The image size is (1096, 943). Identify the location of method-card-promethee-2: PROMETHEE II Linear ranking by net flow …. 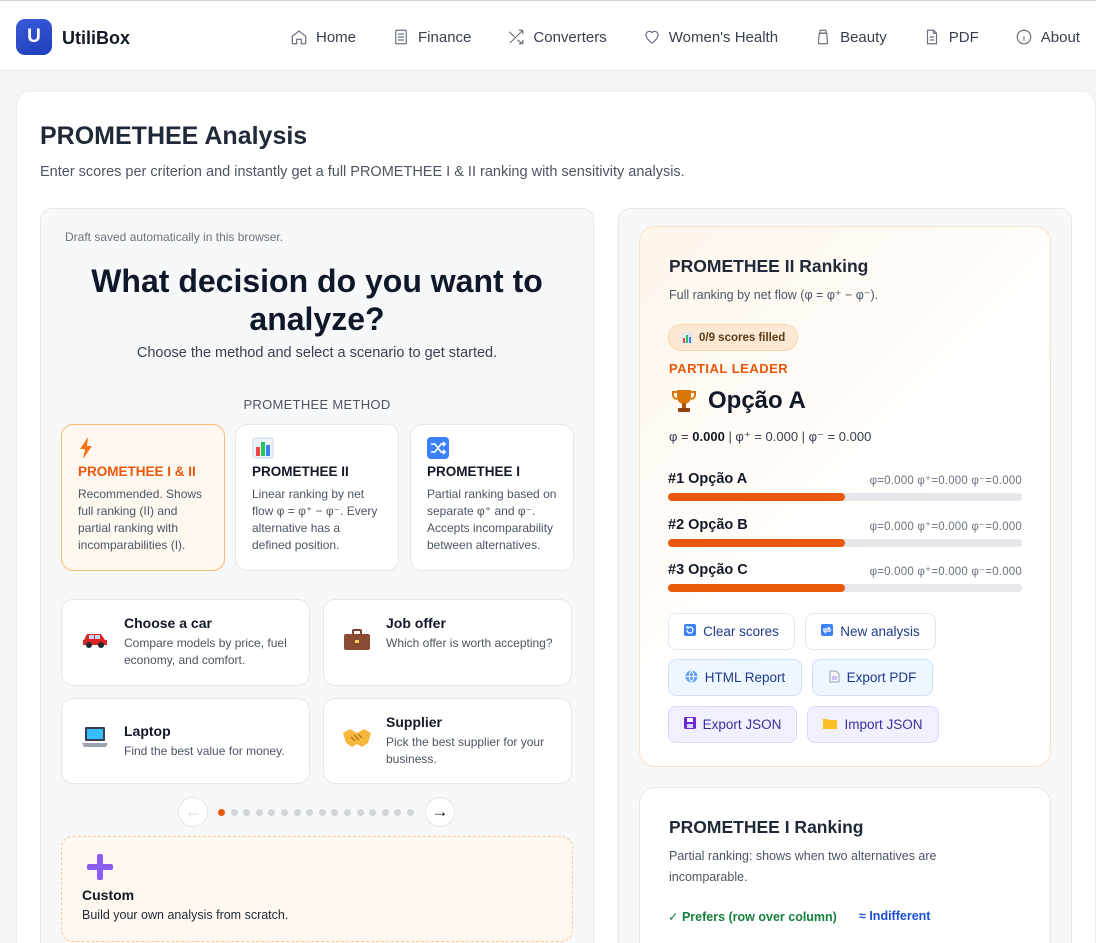
(317, 497).